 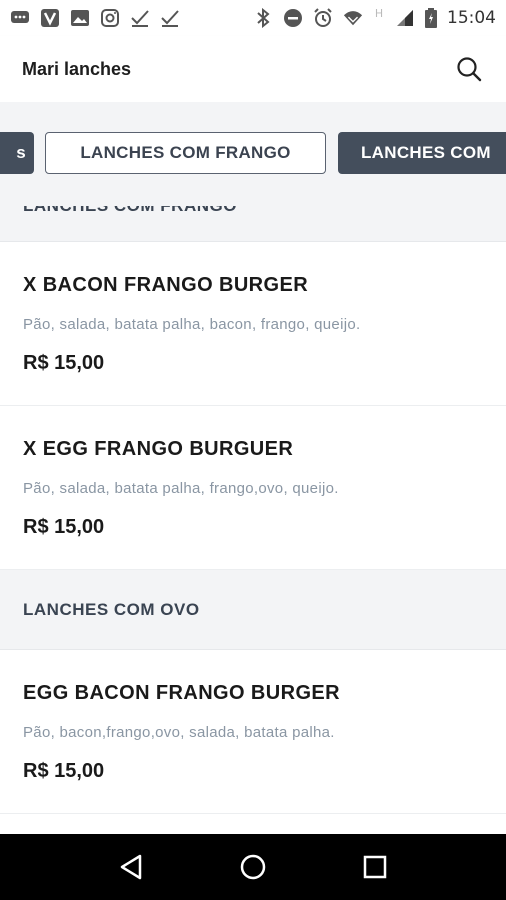 What do you see at coordinates (77, 68) in the screenshot?
I see `page-title: Mari lanches` at bounding box center [77, 68].